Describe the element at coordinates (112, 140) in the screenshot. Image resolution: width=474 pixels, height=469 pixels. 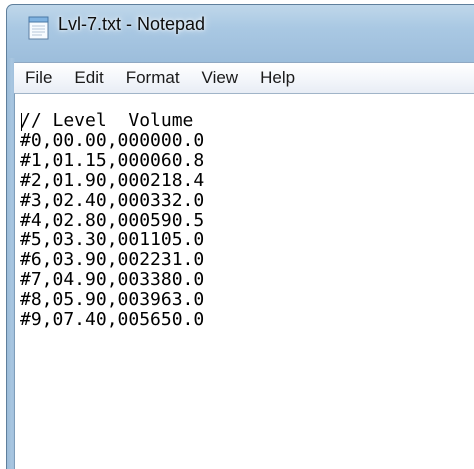
I see `editor-line: #0,00.00,000000.0` at that location.